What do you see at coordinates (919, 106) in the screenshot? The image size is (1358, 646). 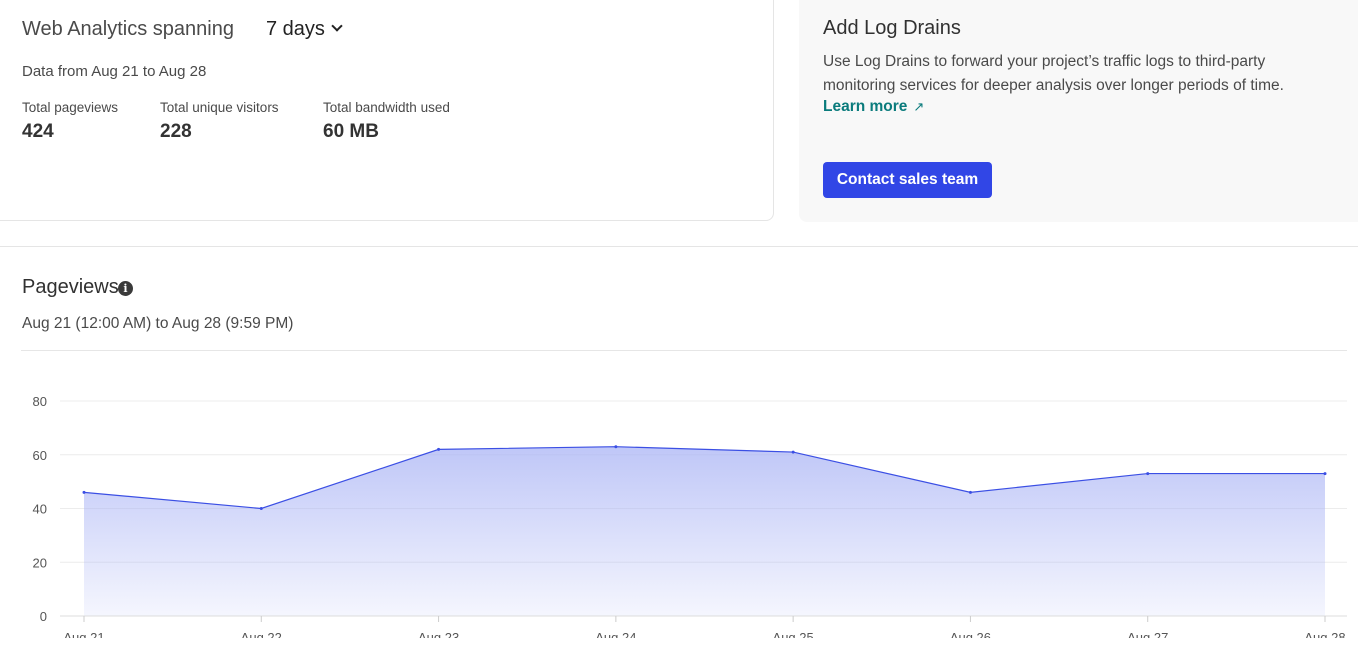 I see `external-link-icon: ↗` at bounding box center [919, 106].